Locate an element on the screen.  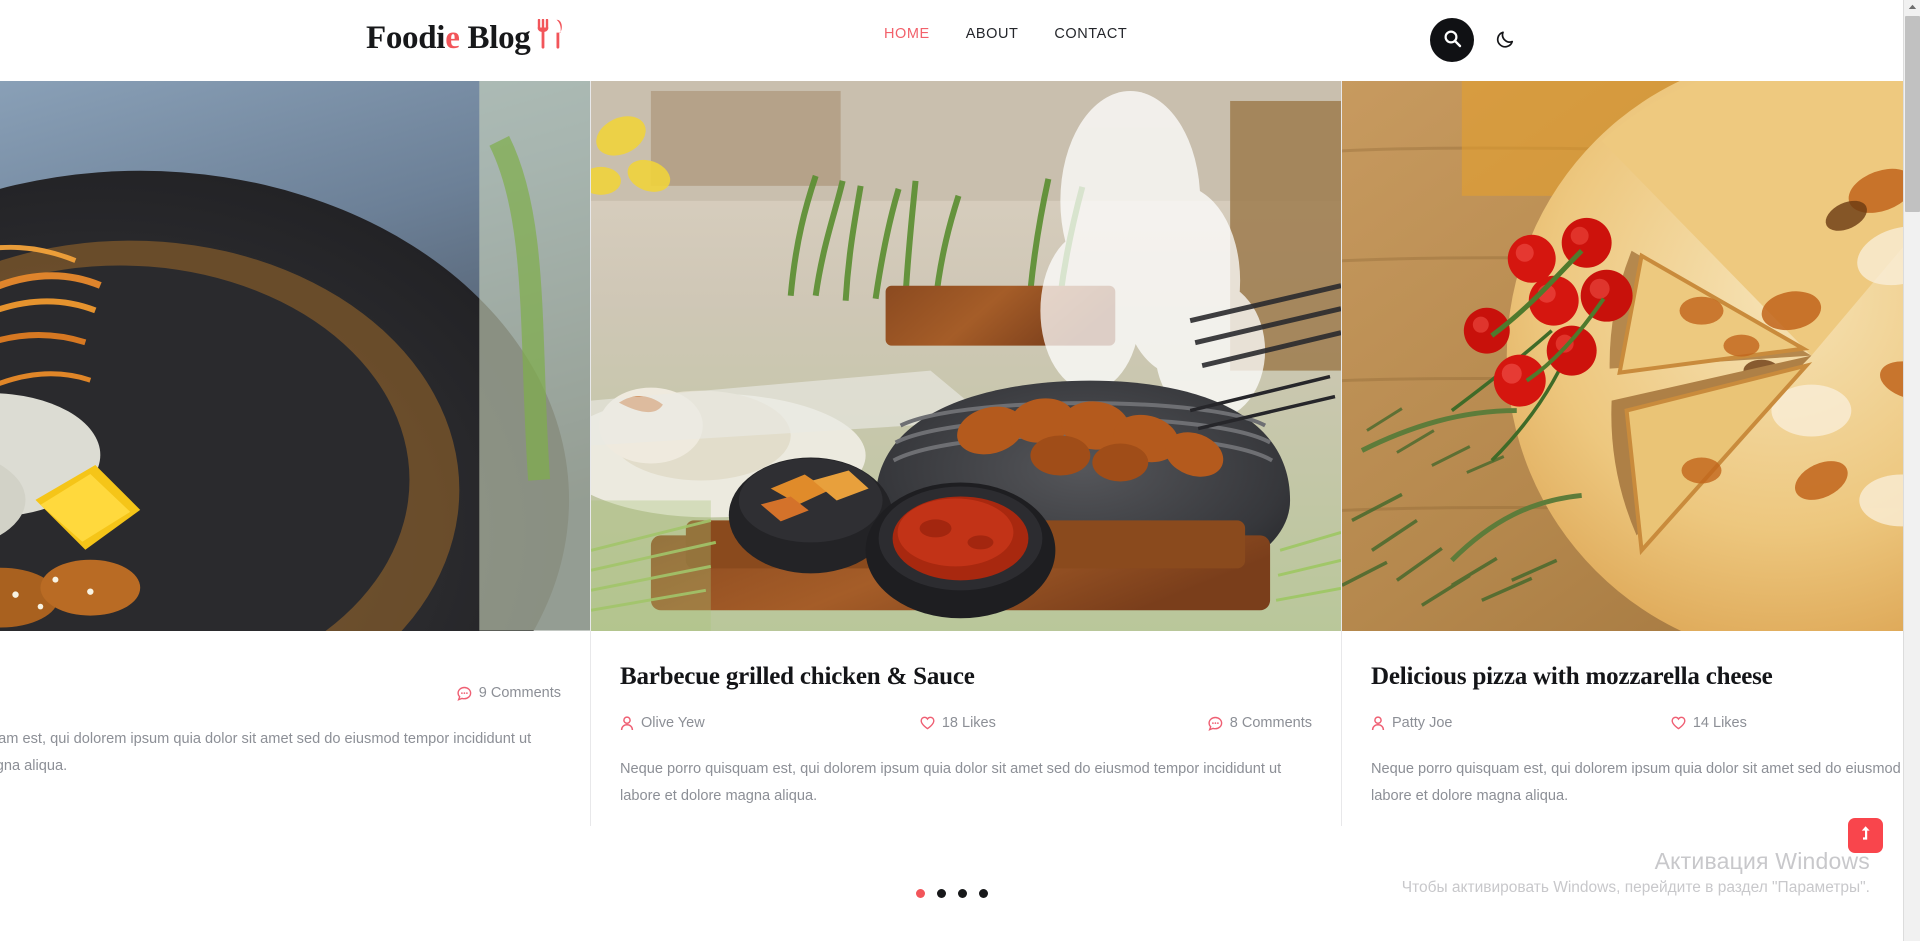
nav-item-home: HOME is located at coordinates (907, 34).